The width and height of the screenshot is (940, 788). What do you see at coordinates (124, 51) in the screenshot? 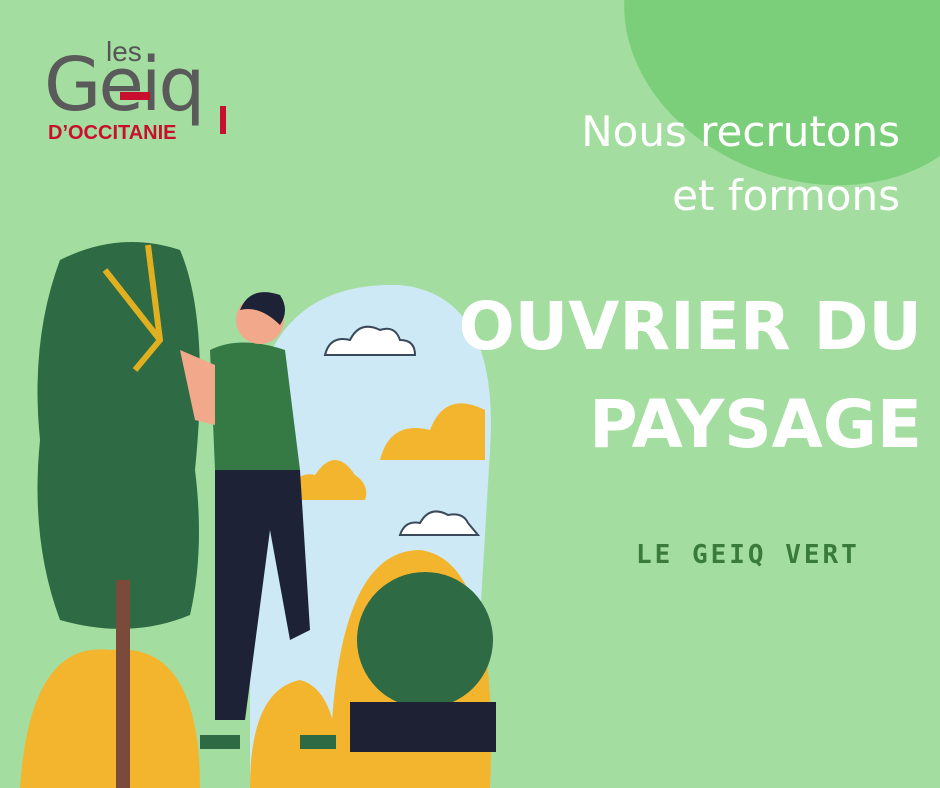
I see `logo-les: les` at bounding box center [124, 51].